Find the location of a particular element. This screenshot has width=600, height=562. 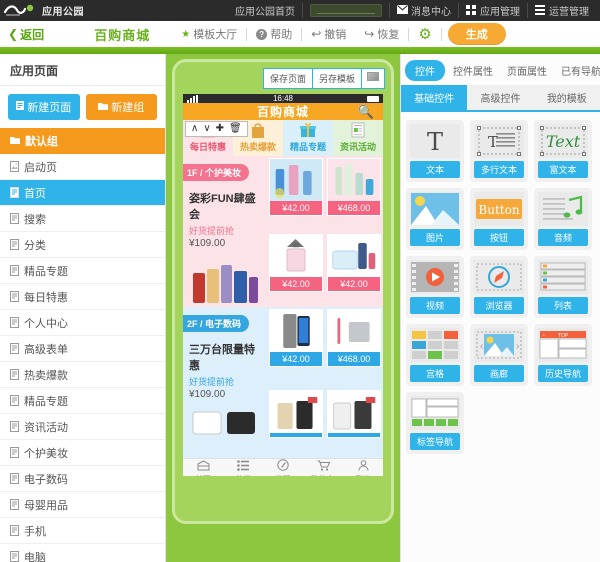

search-icon: 🔍 is located at coordinates (366, 112).